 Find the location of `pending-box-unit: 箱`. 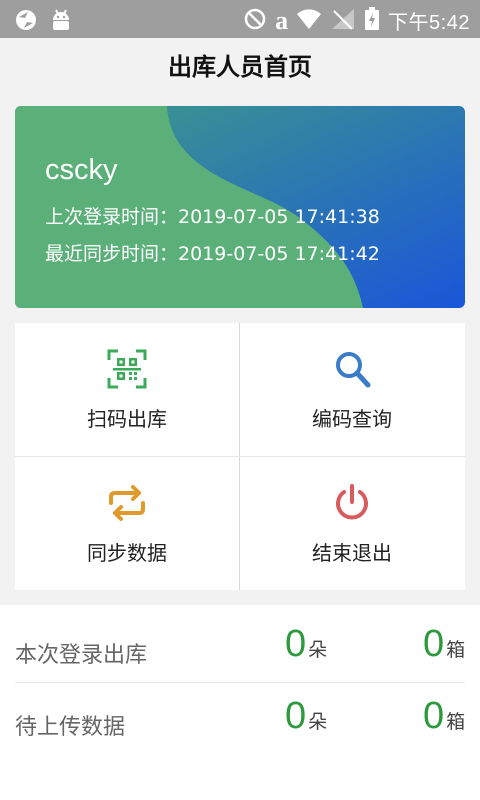

pending-box-unit: 箱 is located at coordinates (456, 722).